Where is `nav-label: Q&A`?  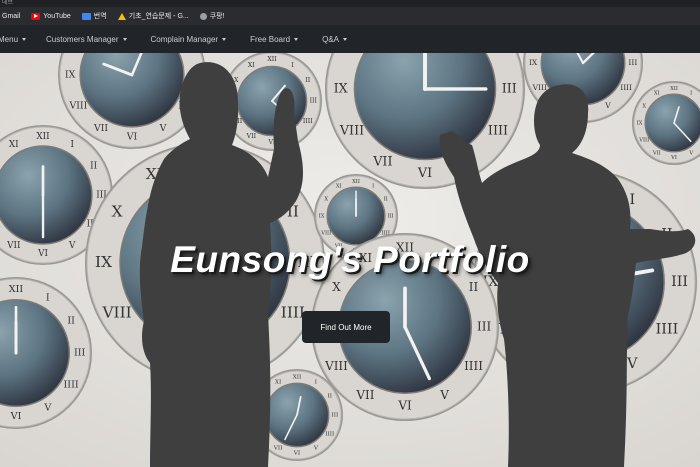
nav-label: Q&A is located at coordinates (331, 39).